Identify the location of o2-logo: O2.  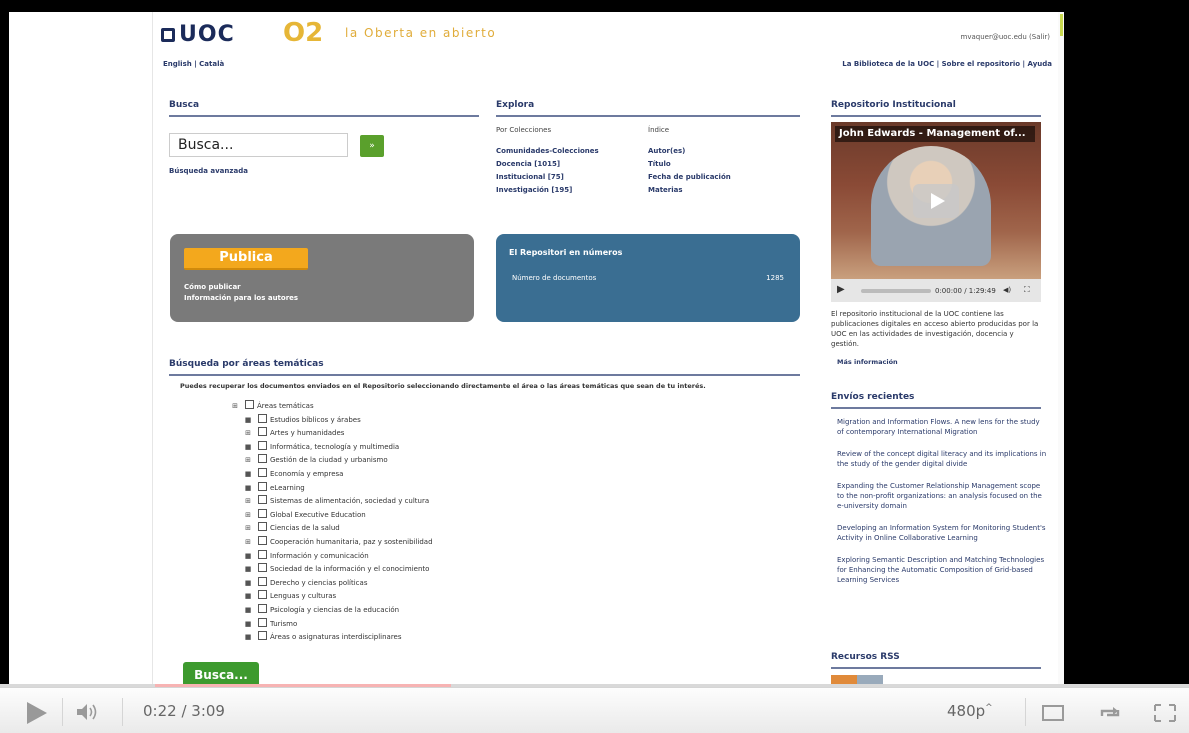
(303, 33).